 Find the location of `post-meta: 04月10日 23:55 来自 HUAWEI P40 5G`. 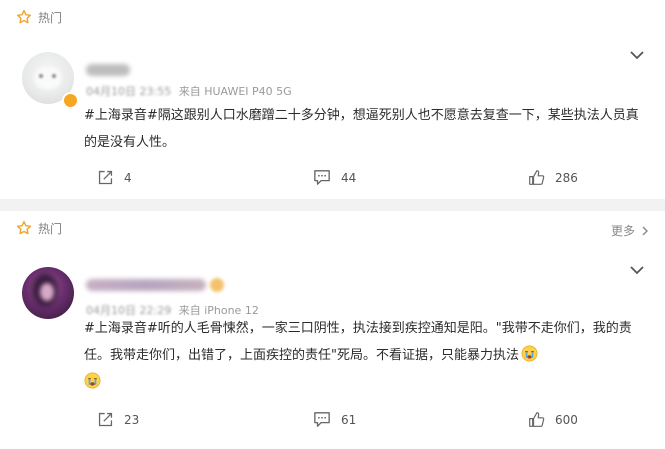

post-meta: 04月10日 23:55 来自 HUAWEI P40 5G is located at coordinates (189, 91).